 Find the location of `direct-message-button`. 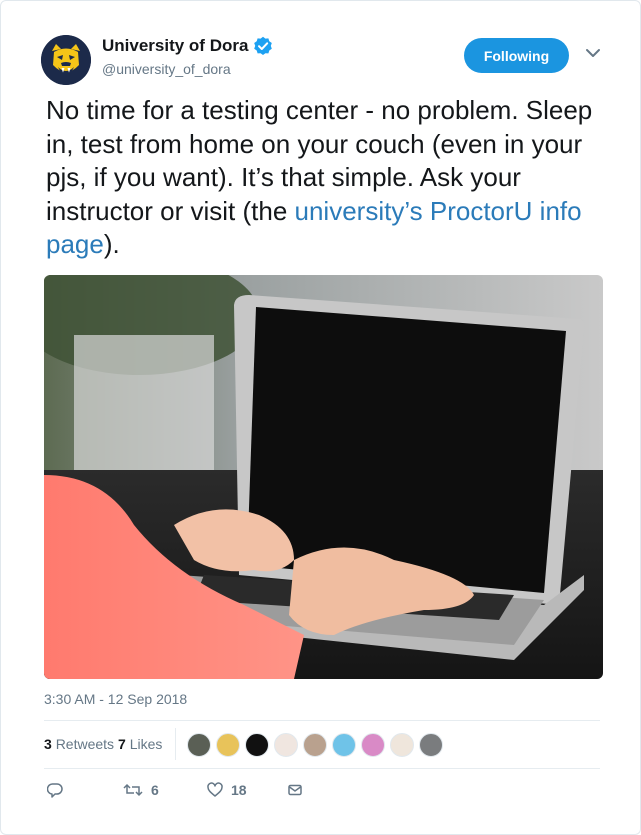

direct-message-button is located at coordinates (295, 790).